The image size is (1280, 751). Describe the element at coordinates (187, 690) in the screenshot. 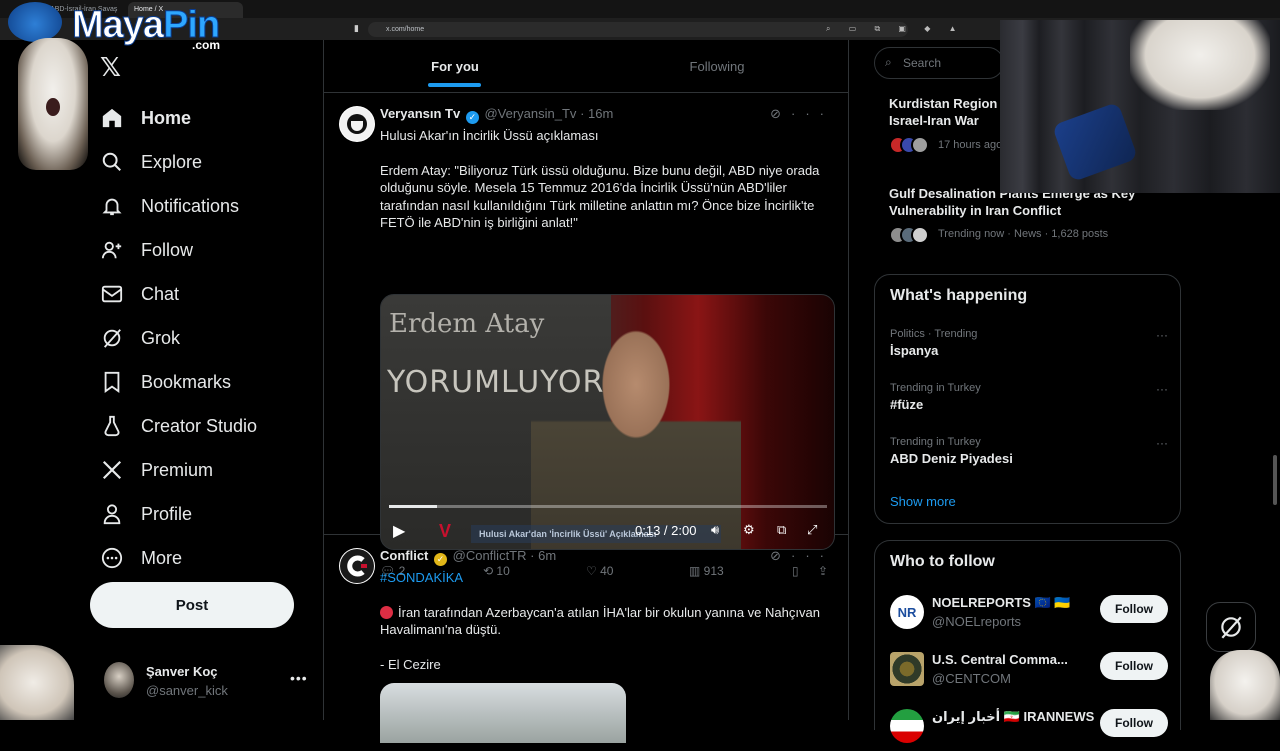

I see `account-handle: @sanver_kick` at that location.